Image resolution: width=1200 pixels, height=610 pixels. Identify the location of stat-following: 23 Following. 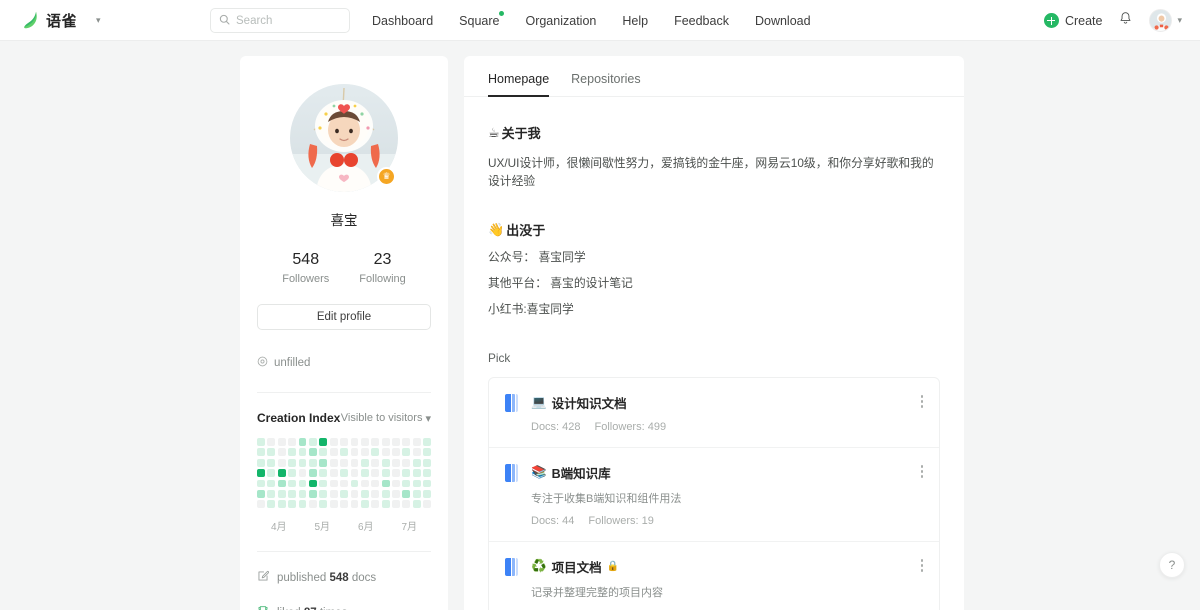
(382, 268).